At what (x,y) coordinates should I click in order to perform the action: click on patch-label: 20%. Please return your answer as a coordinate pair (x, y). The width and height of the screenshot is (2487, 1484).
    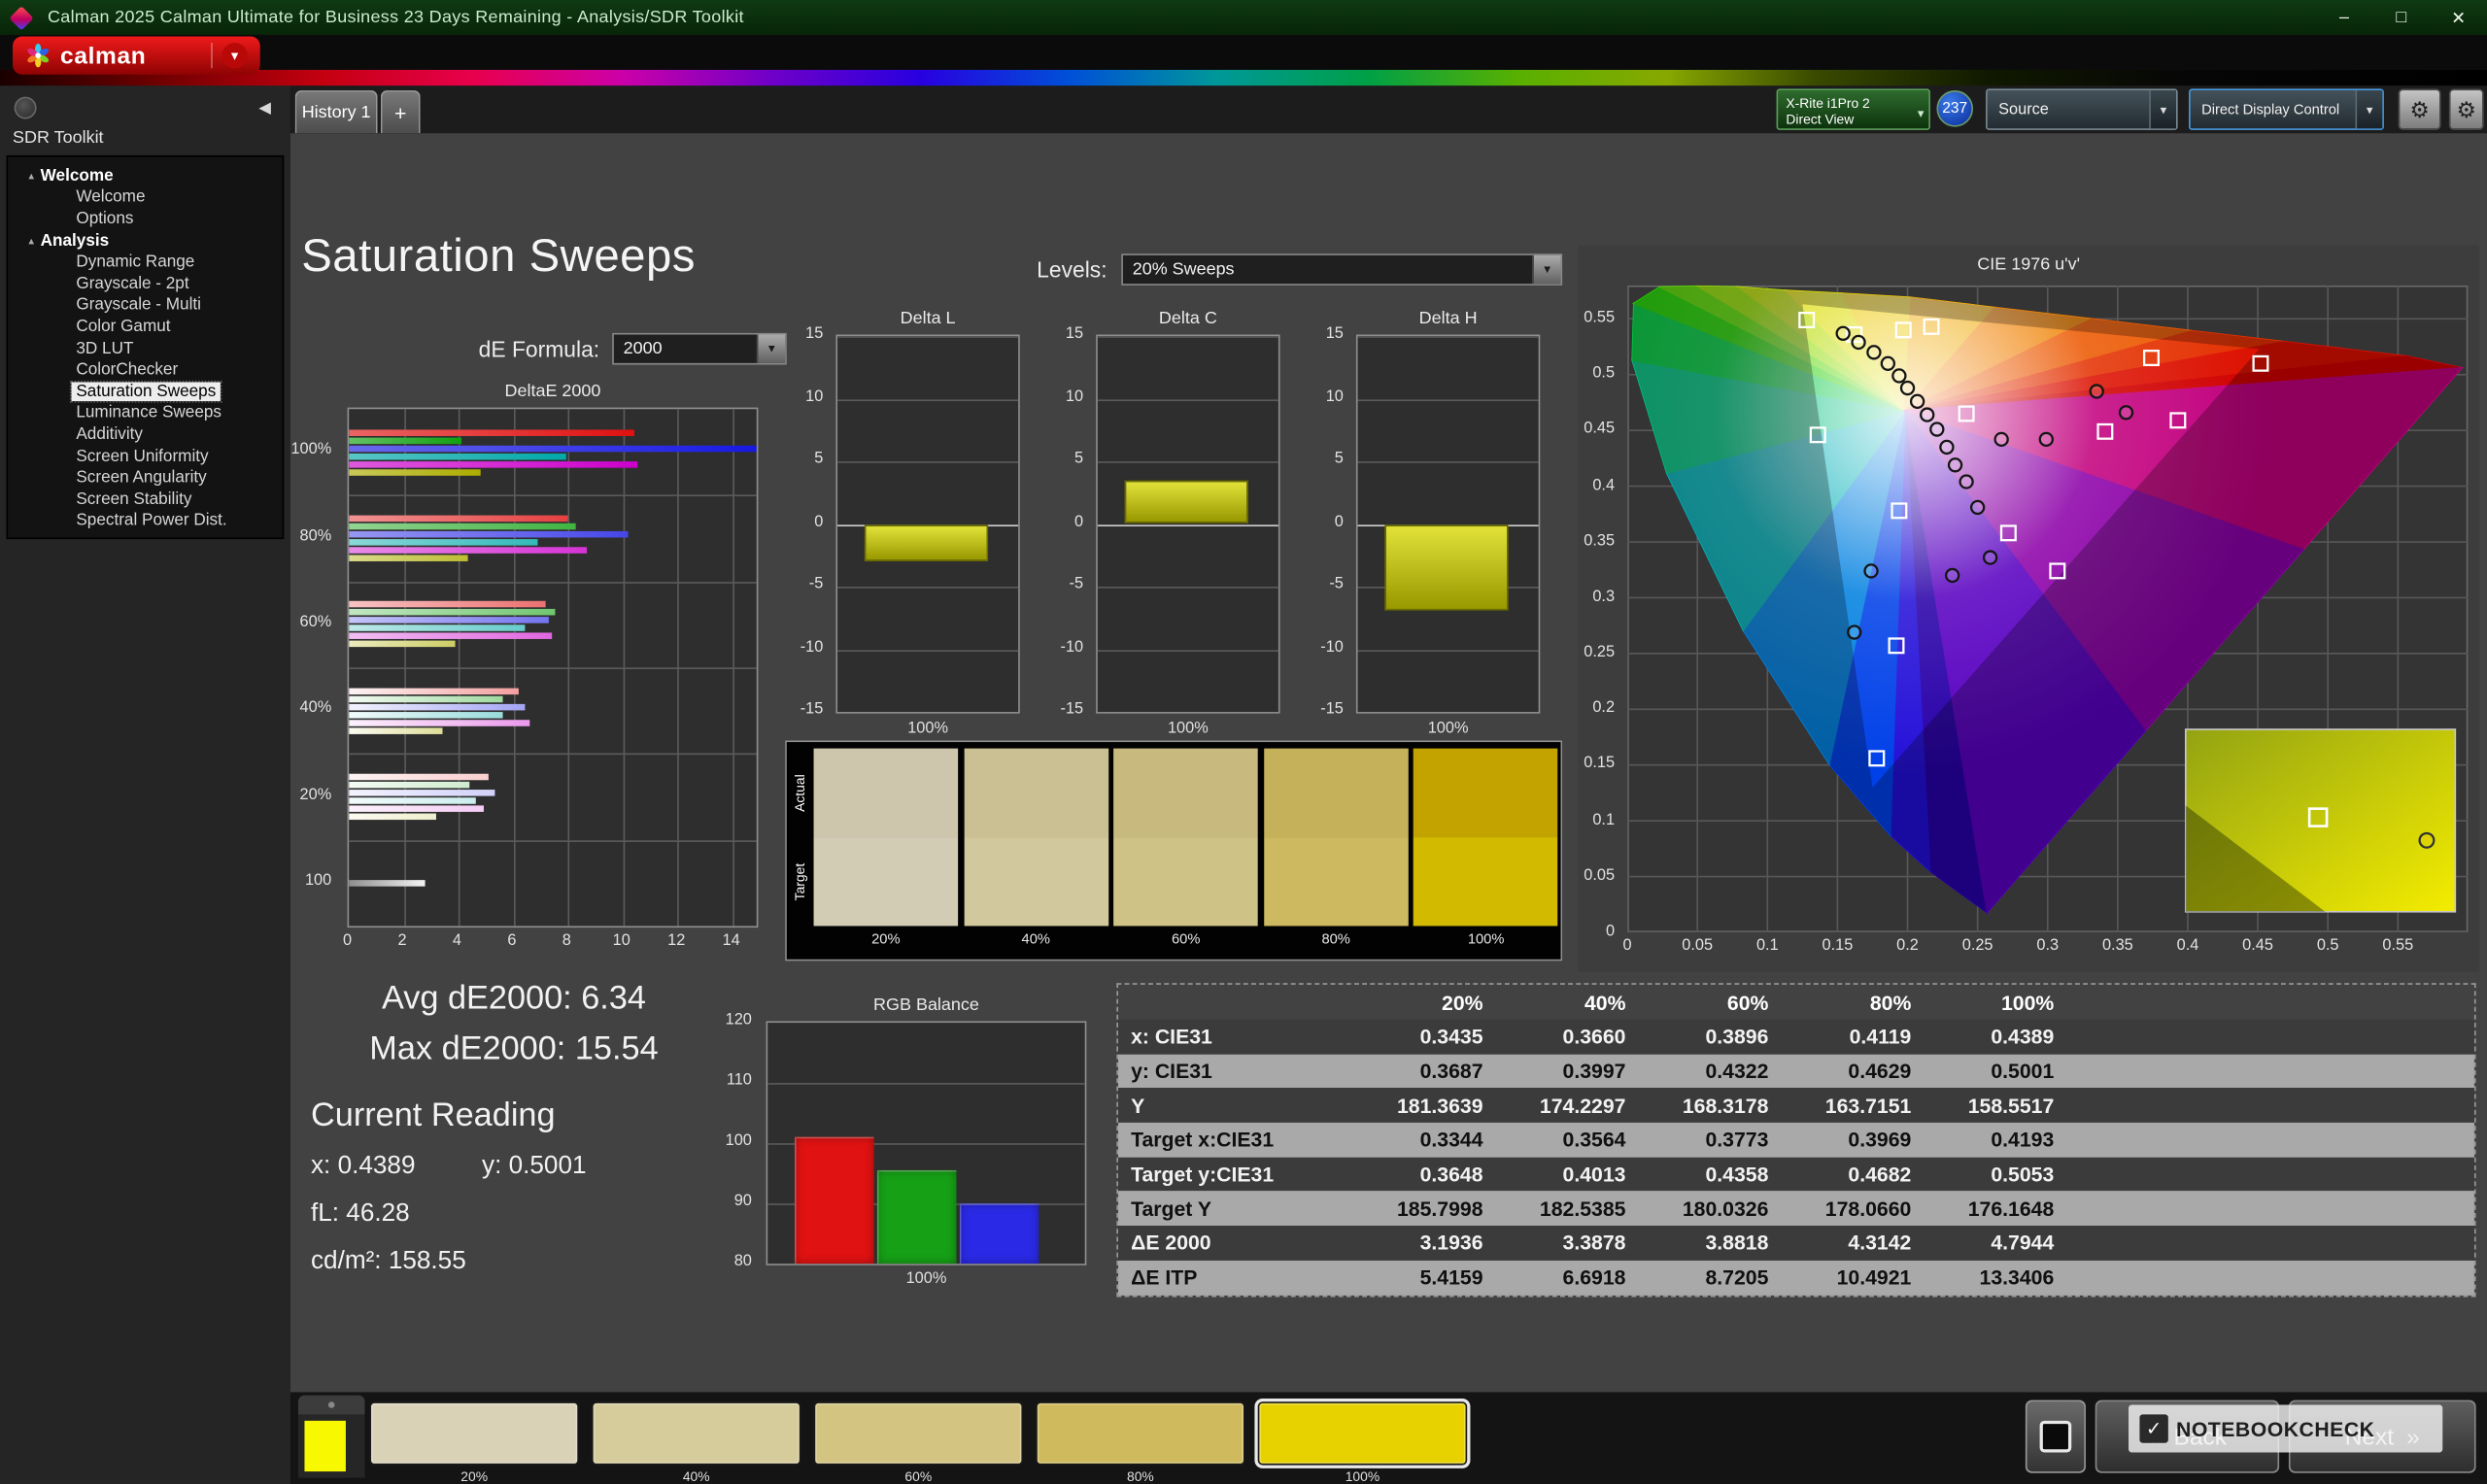
    Looking at the image, I should click on (474, 1475).